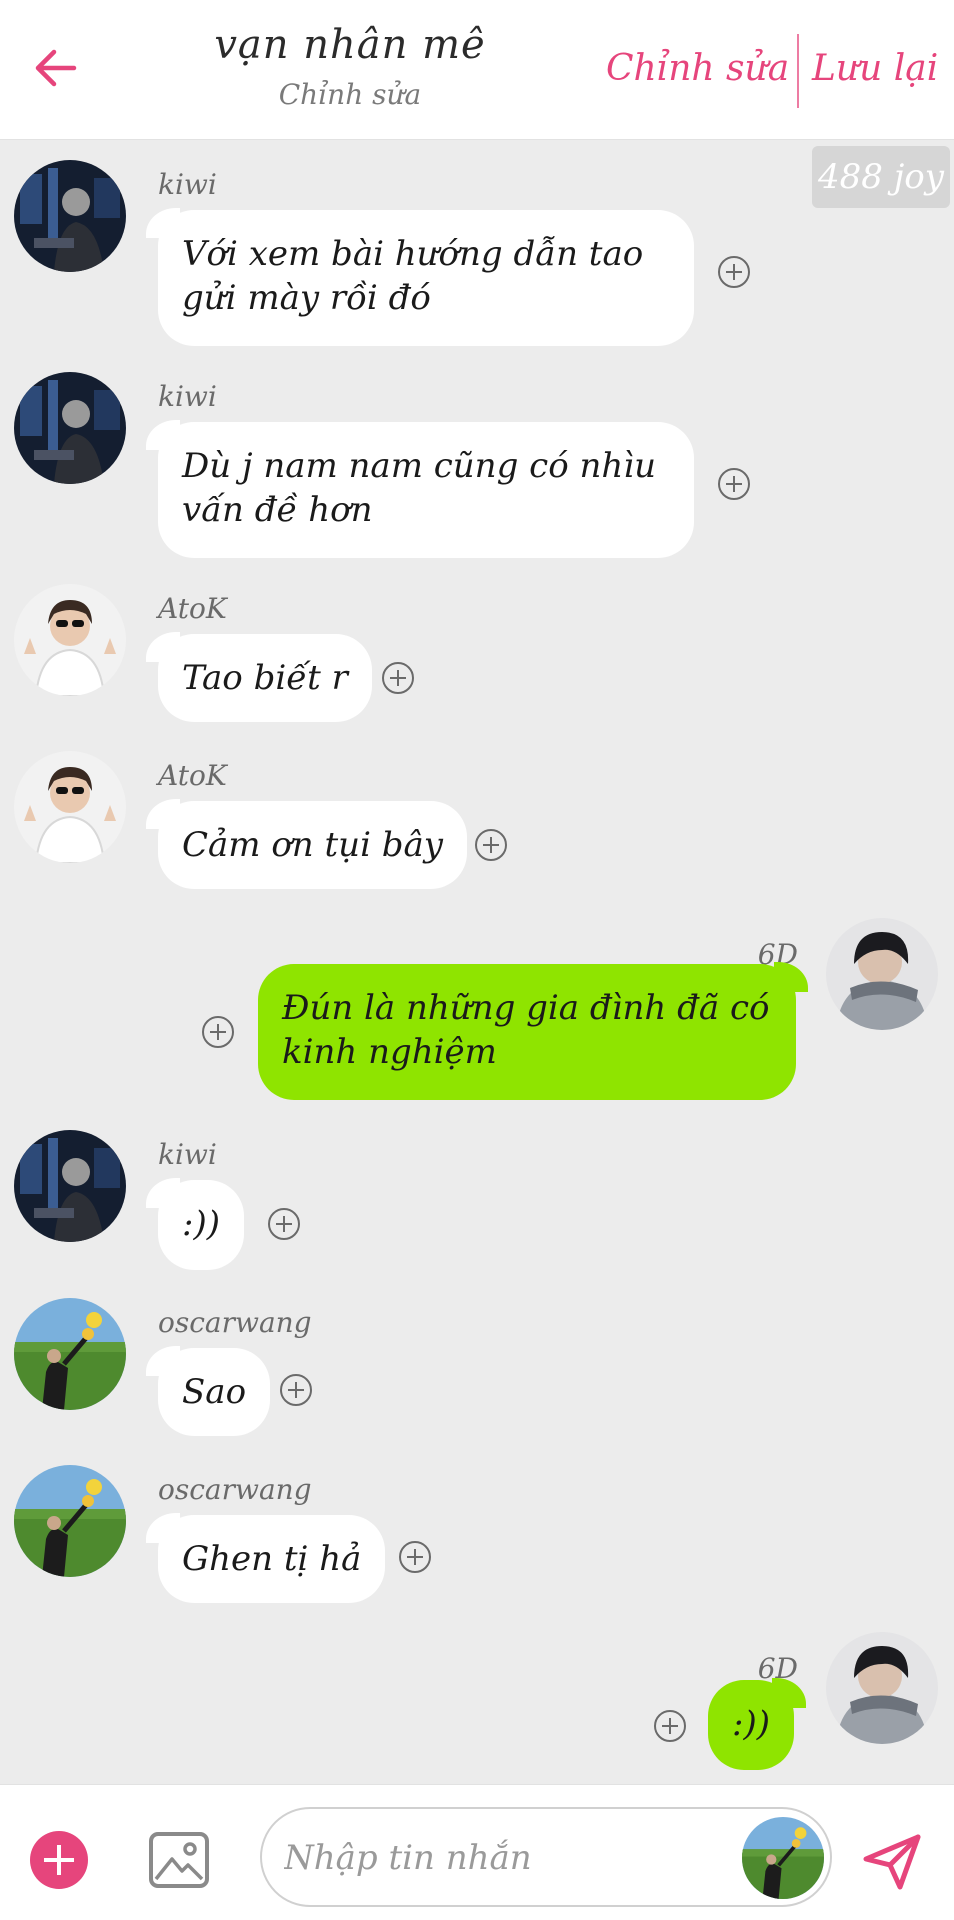 The image size is (954, 1920). I want to click on save-button: Lưu lại, so click(875, 68).